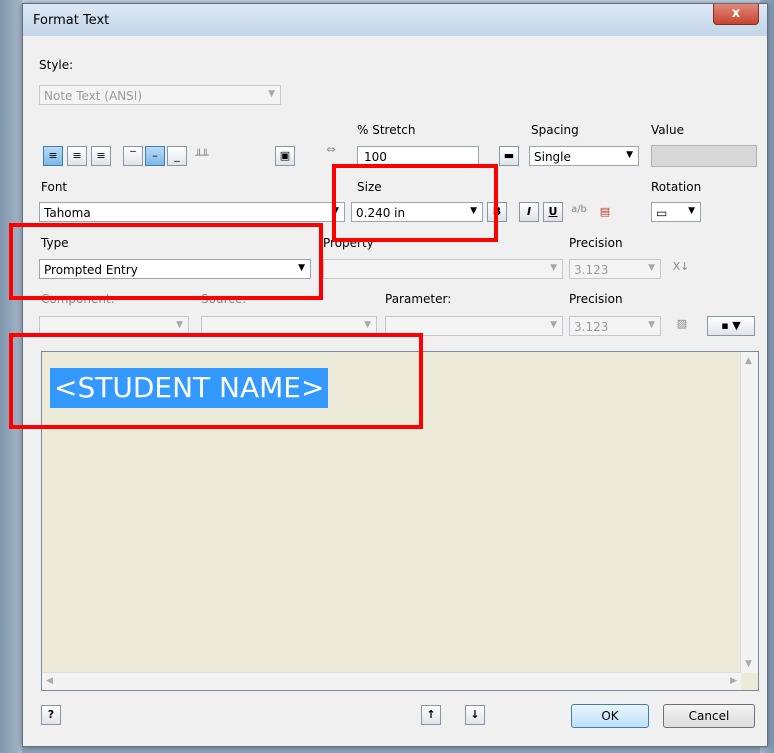 This screenshot has width=774, height=753. What do you see at coordinates (289, 326) in the screenshot?
I see `source-combo: ▼` at bounding box center [289, 326].